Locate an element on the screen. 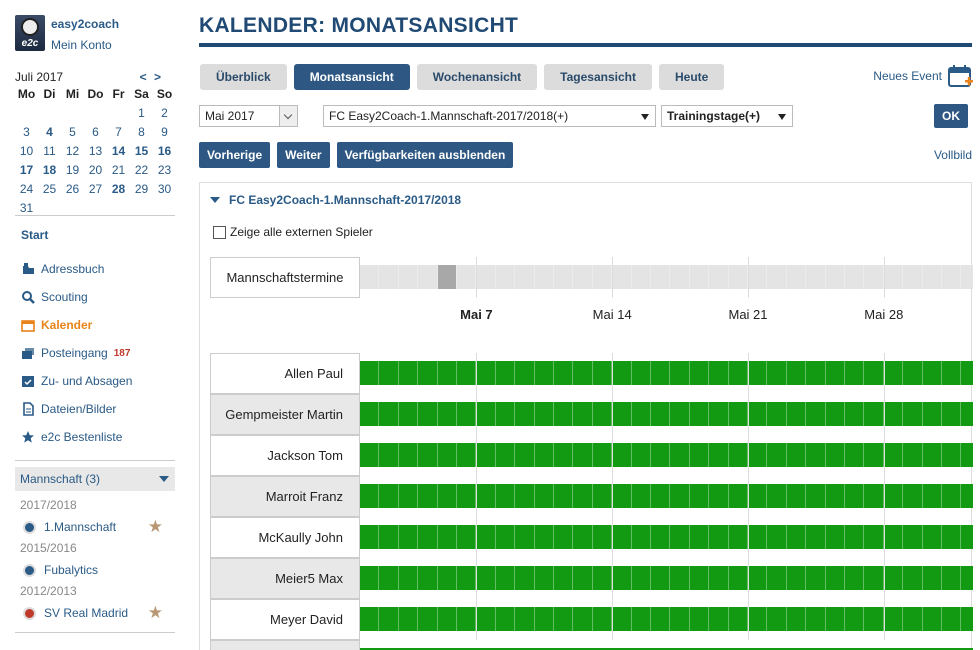 The width and height of the screenshot is (980, 650). menu-item-dateien-bilder: Dateien/Bilder is located at coordinates (98, 409).